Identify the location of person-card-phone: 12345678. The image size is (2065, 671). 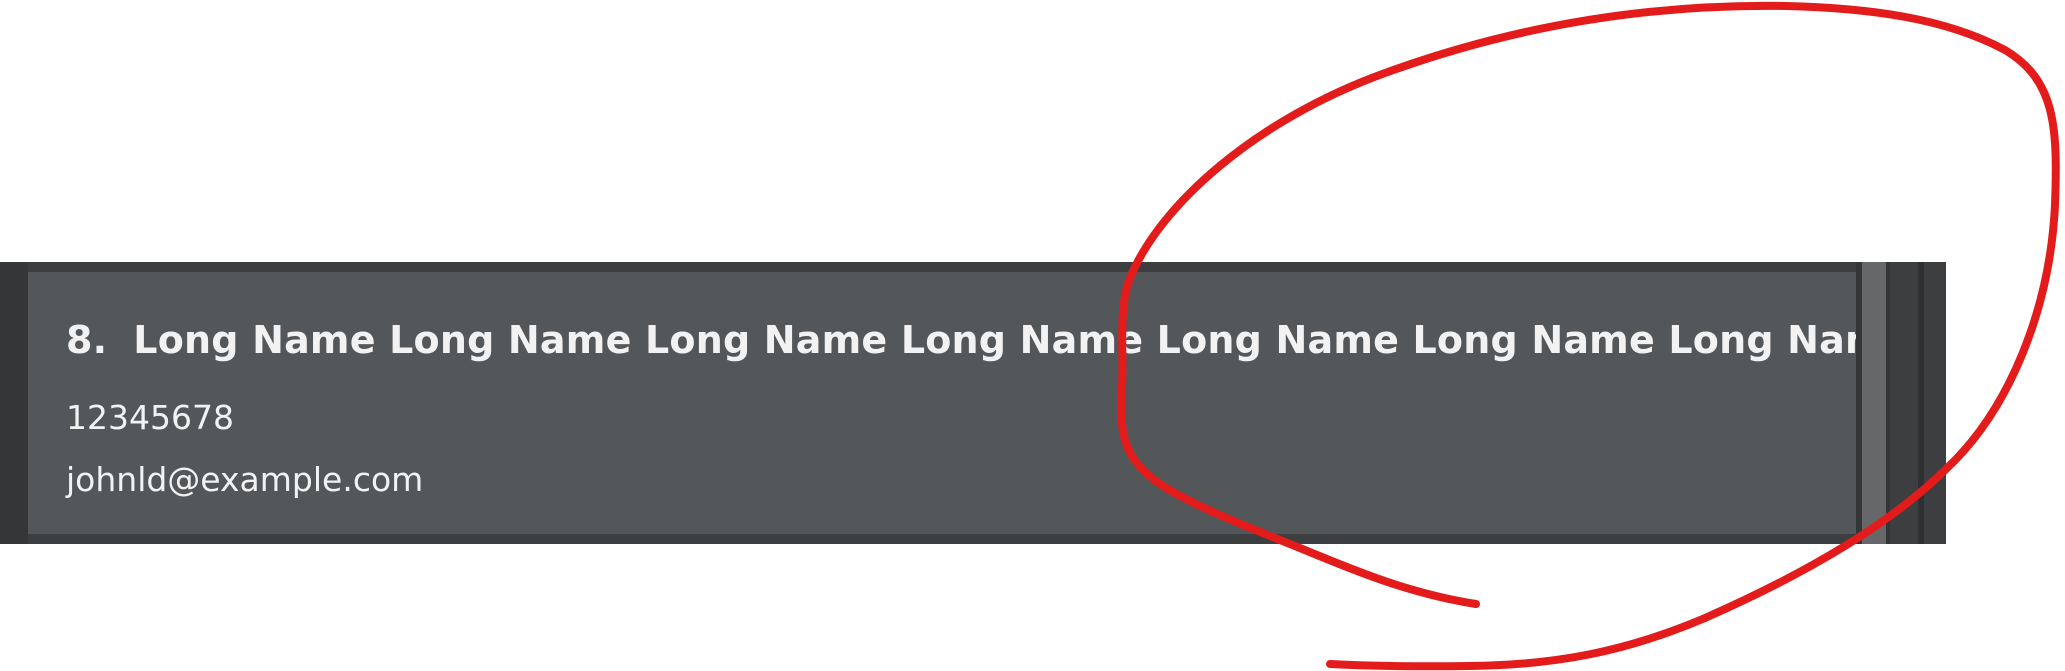
(150, 417).